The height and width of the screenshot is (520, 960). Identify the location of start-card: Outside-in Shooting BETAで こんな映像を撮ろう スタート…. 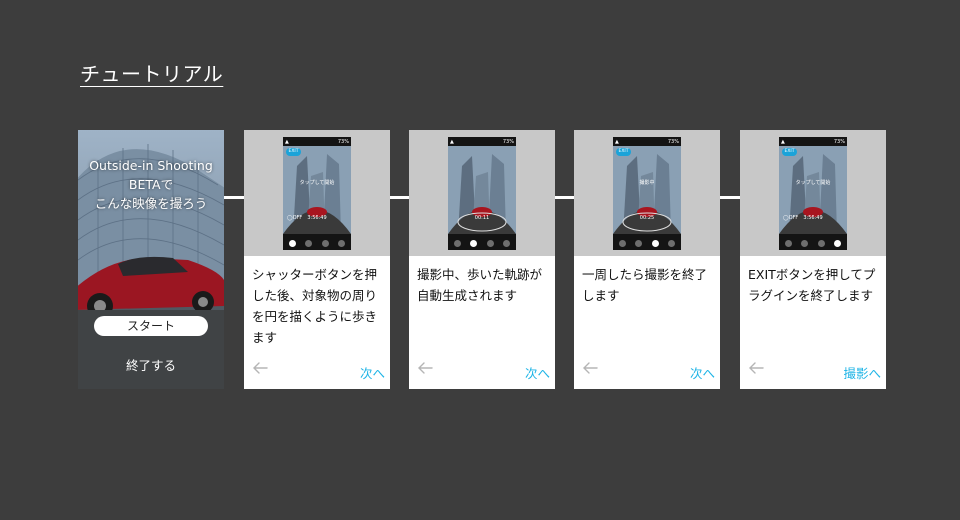
(151, 259).